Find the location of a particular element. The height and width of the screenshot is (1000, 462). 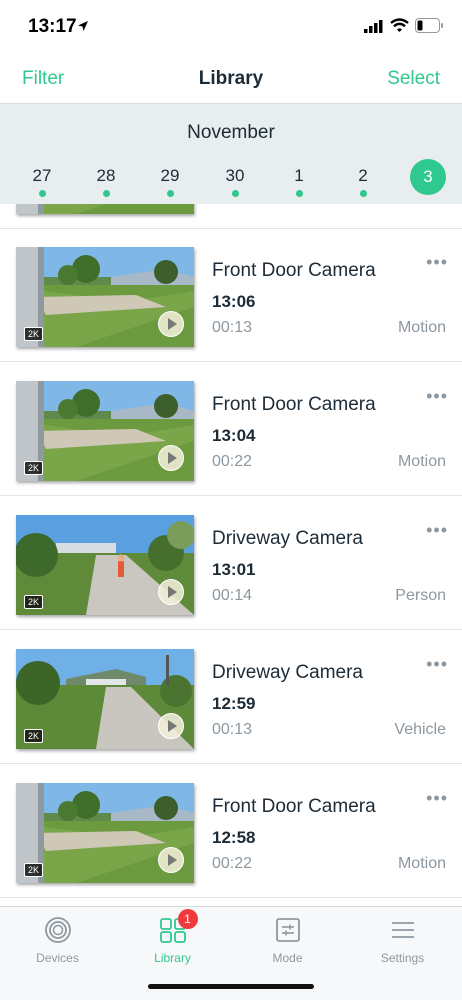

status-time: 13:17 is located at coordinates (52, 26).